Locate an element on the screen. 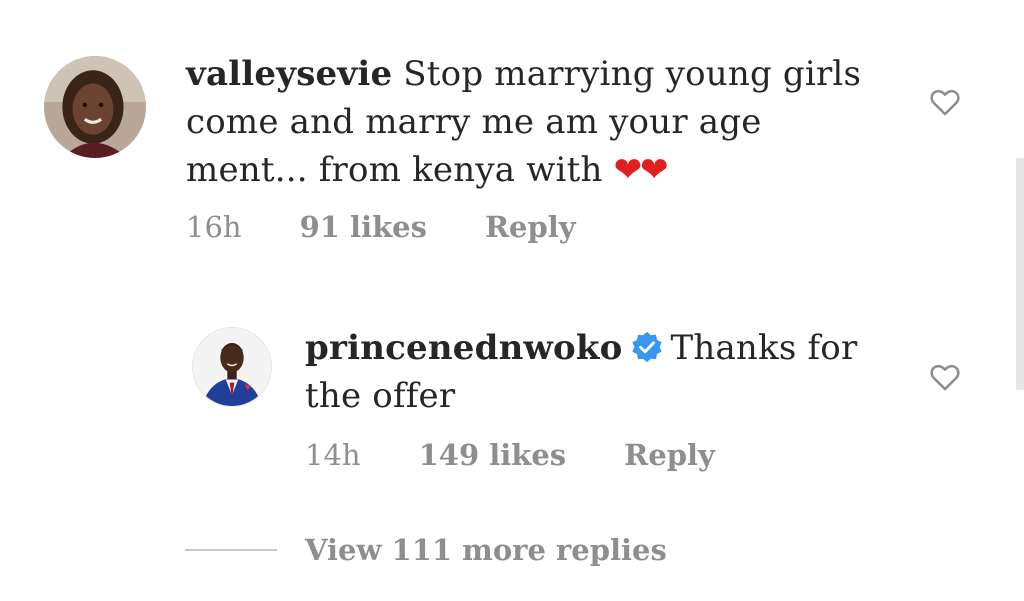 The height and width of the screenshot is (601, 1024). comment-line-1: valleysevie Stop marrying young girls is located at coordinates (546, 74).